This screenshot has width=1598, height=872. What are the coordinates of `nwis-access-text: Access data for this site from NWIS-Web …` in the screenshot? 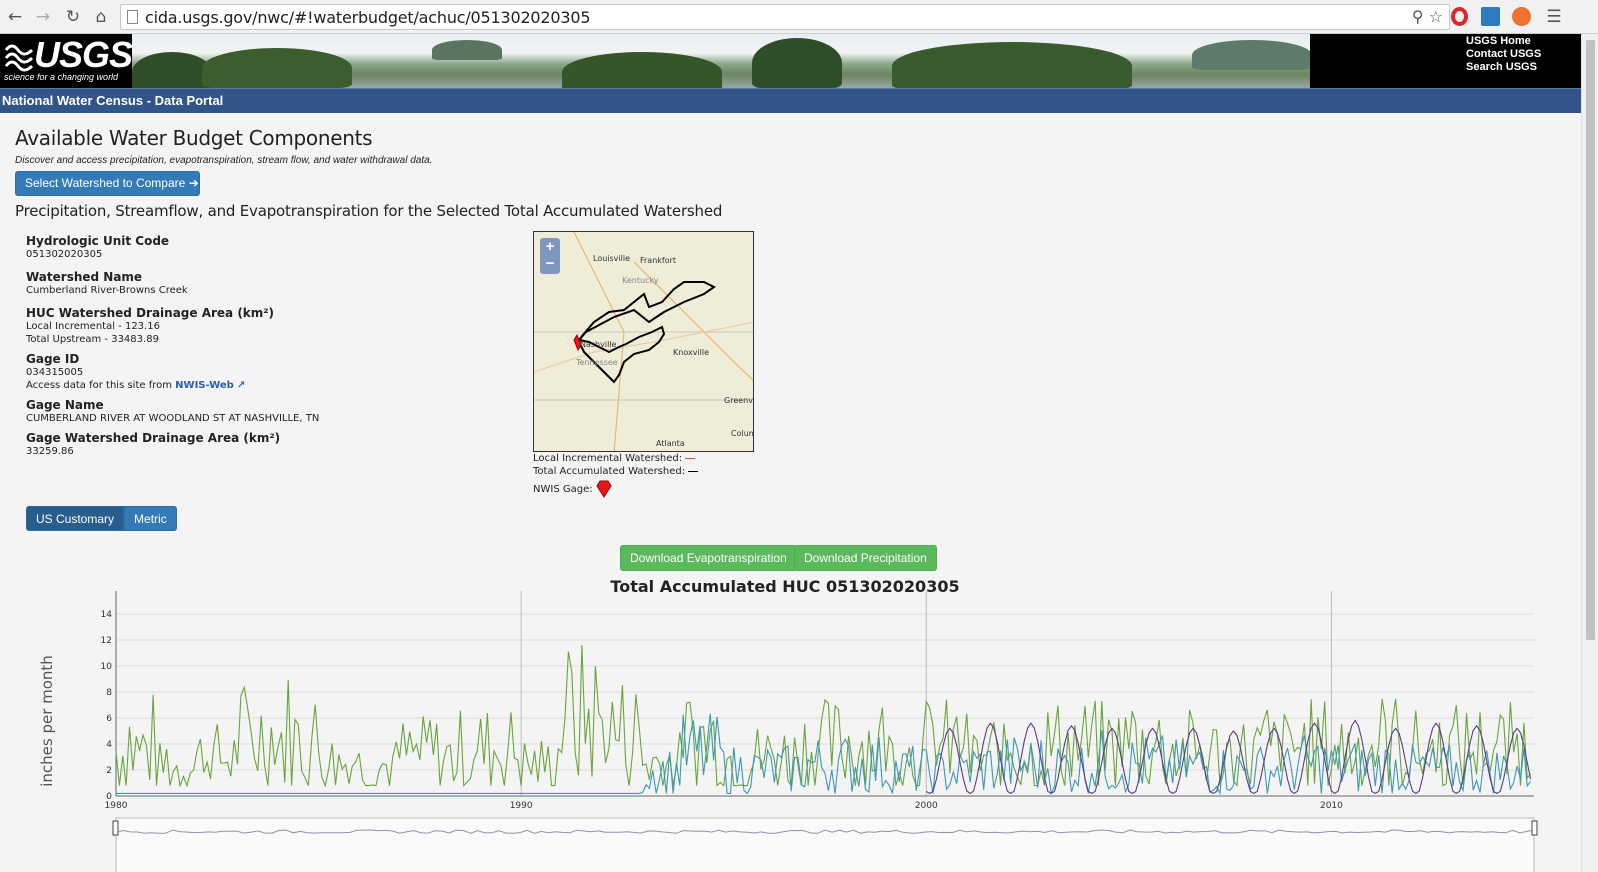 It's located at (136, 385).